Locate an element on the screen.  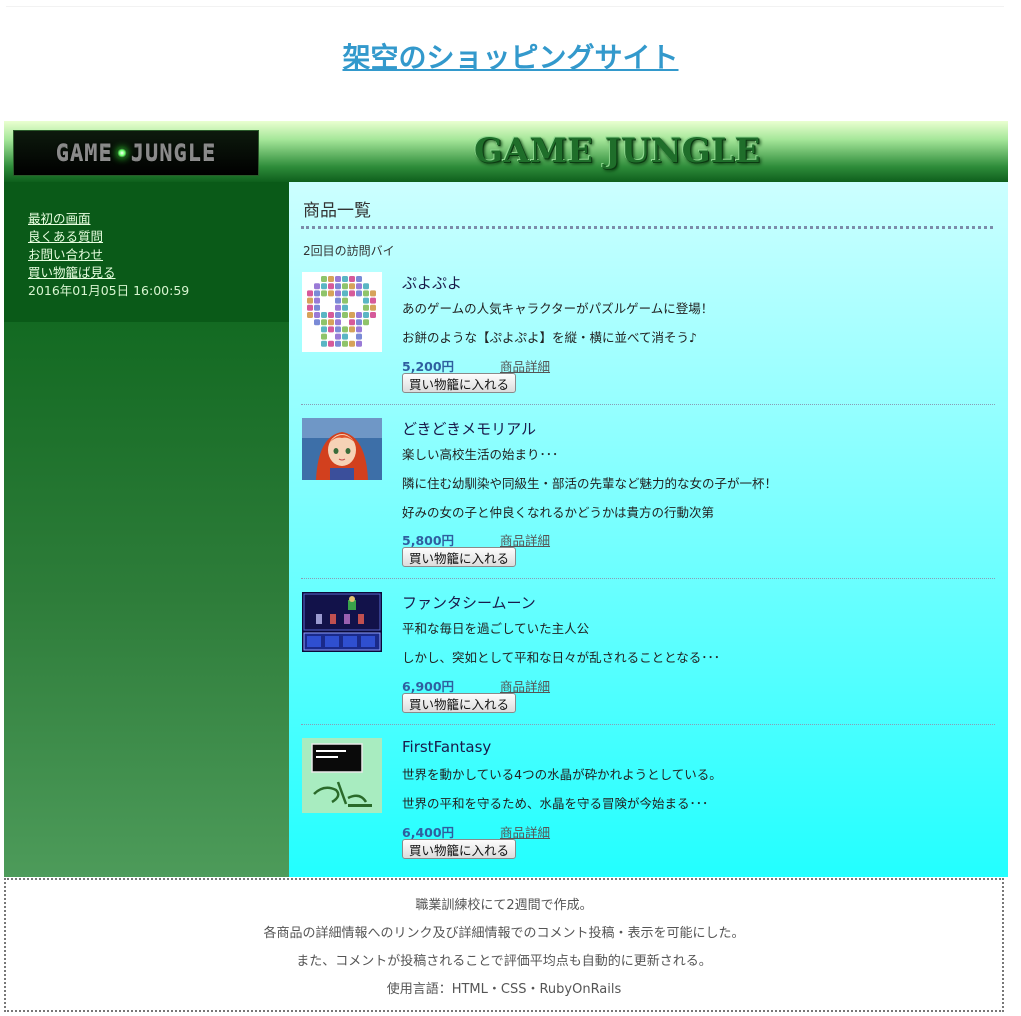
nav-link-home: 最初の画面 is located at coordinates (108, 219).